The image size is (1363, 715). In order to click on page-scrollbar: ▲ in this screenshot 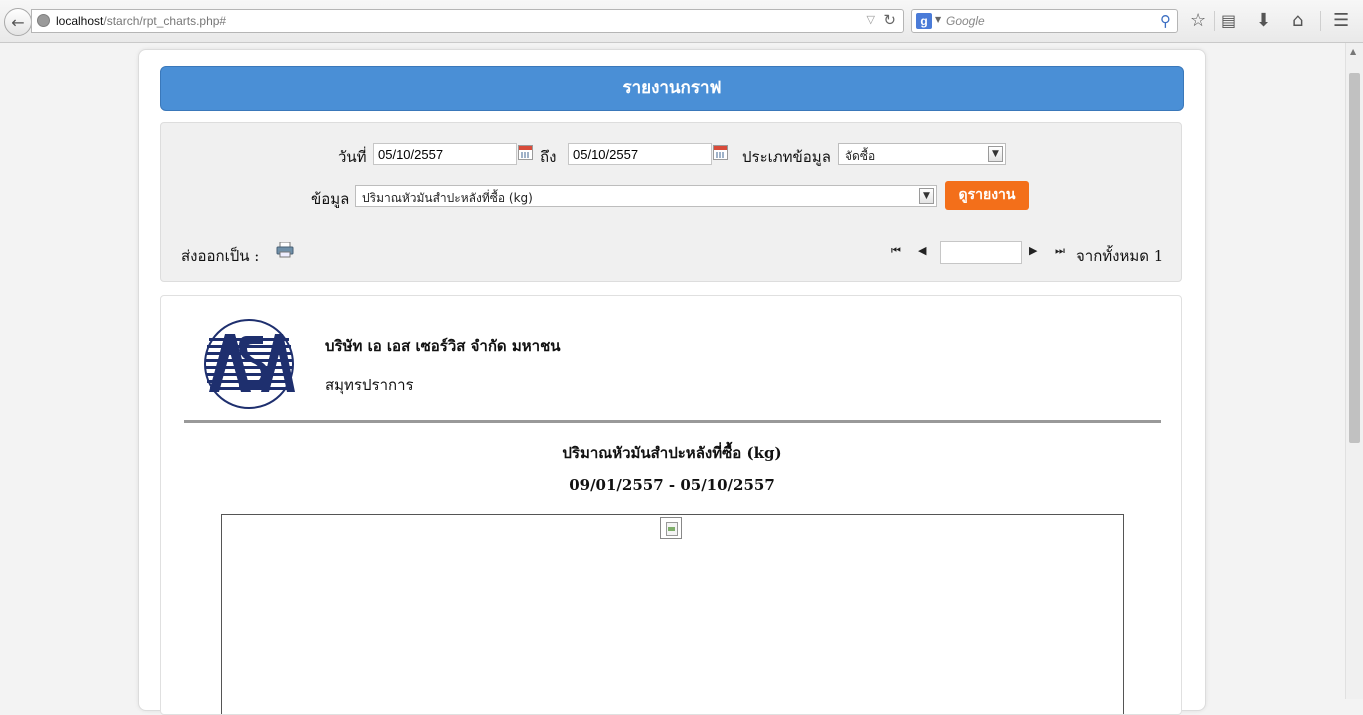, I will do `click(1354, 371)`.